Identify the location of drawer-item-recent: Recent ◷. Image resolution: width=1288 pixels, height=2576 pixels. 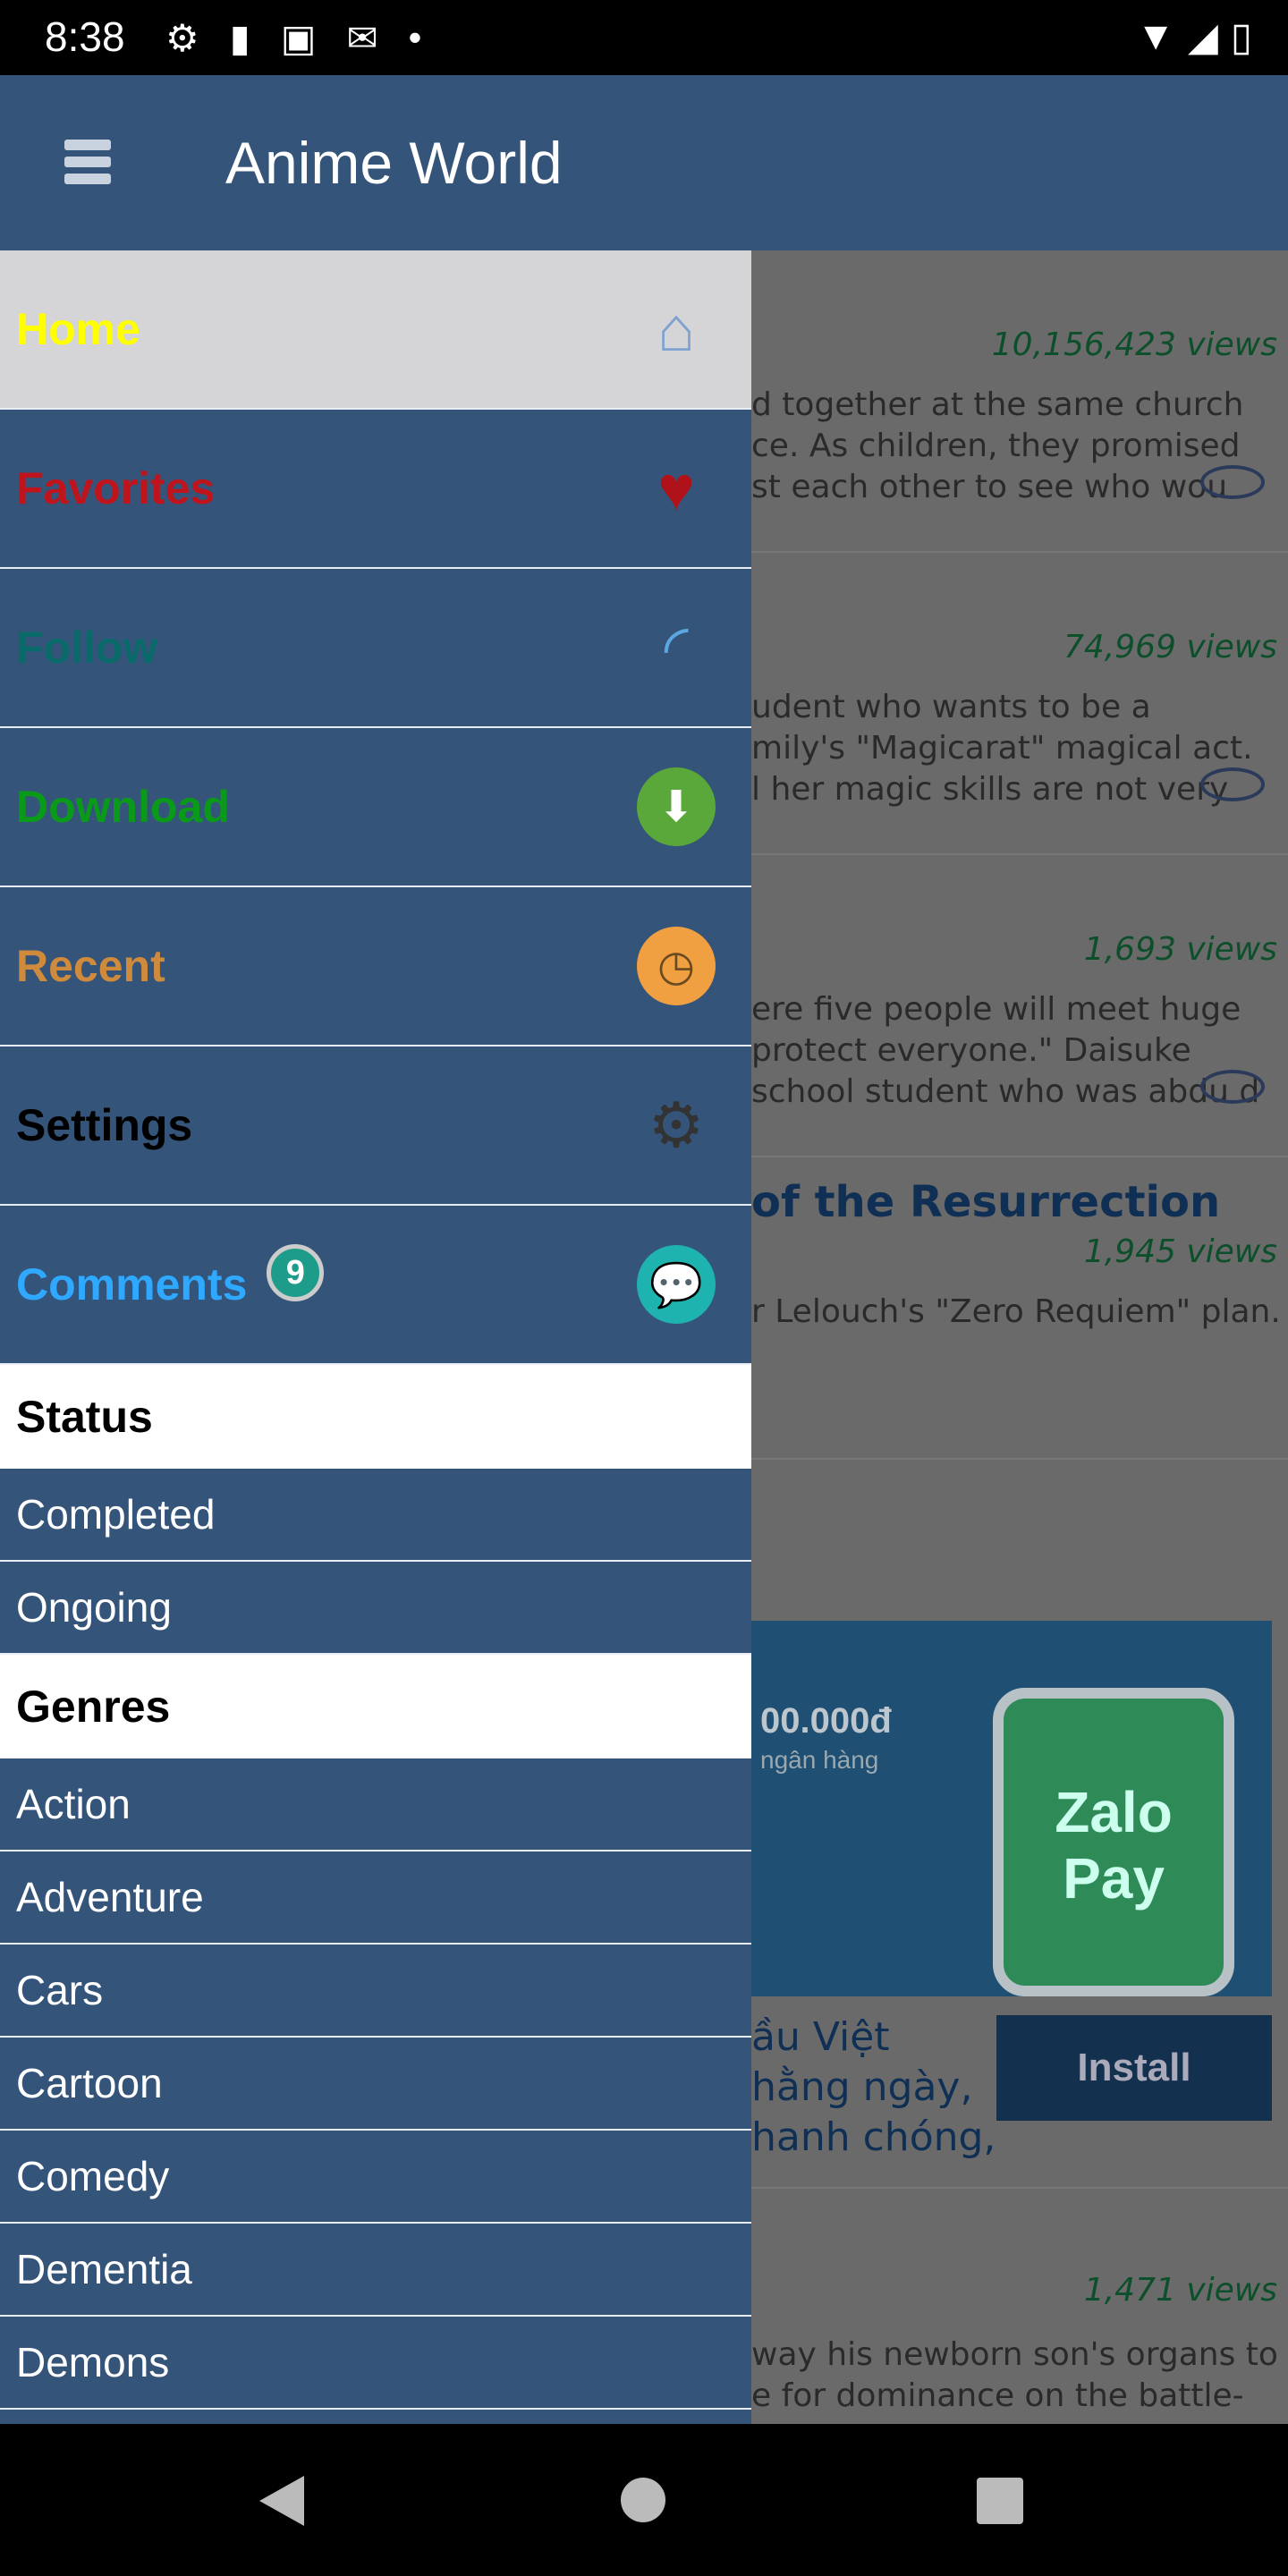
(375, 966).